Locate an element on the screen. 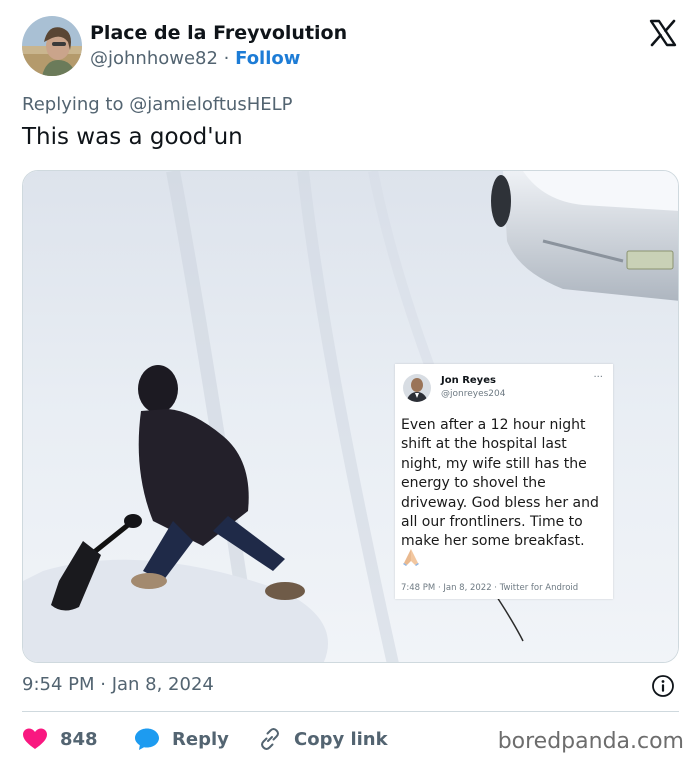 Image resolution: width=700 pixels, height=765 pixels. reply-mention-link: @jamieloftusHELP is located at coordinates (210, 104).